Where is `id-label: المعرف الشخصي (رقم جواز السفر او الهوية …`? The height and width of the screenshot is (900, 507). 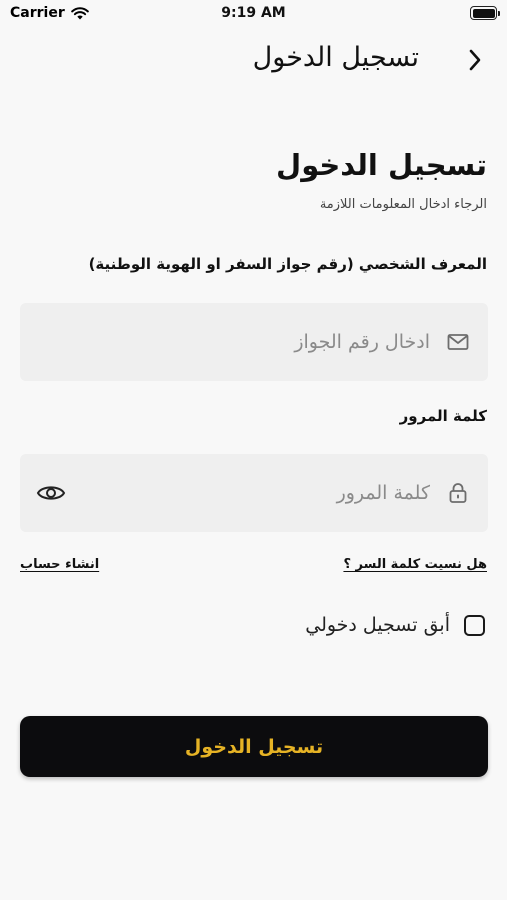
id-label: المعرف الشخصي (رقم جواز السفر او الهوية … is located at coordinates (287, 264).